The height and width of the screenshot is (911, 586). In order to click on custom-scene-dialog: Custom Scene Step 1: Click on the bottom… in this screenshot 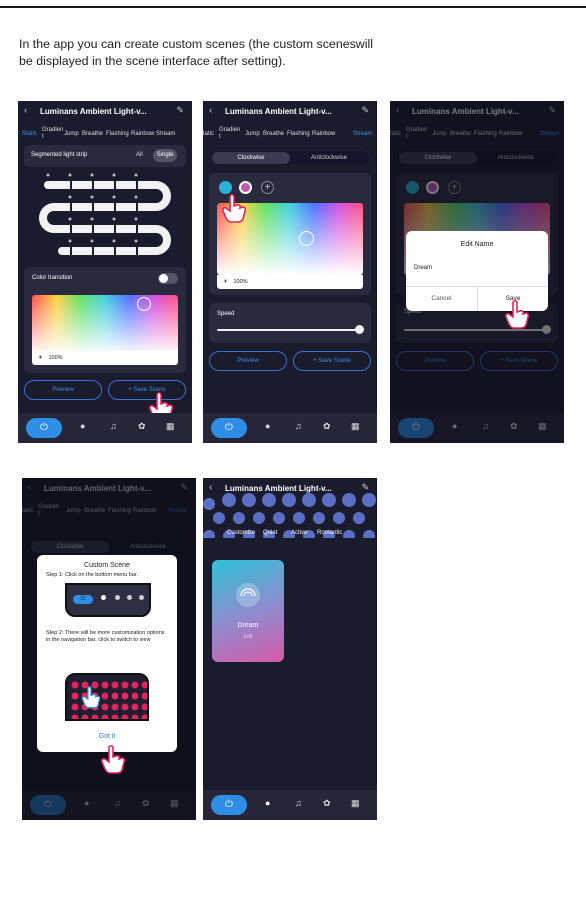, I will do `click(107, 653)`.